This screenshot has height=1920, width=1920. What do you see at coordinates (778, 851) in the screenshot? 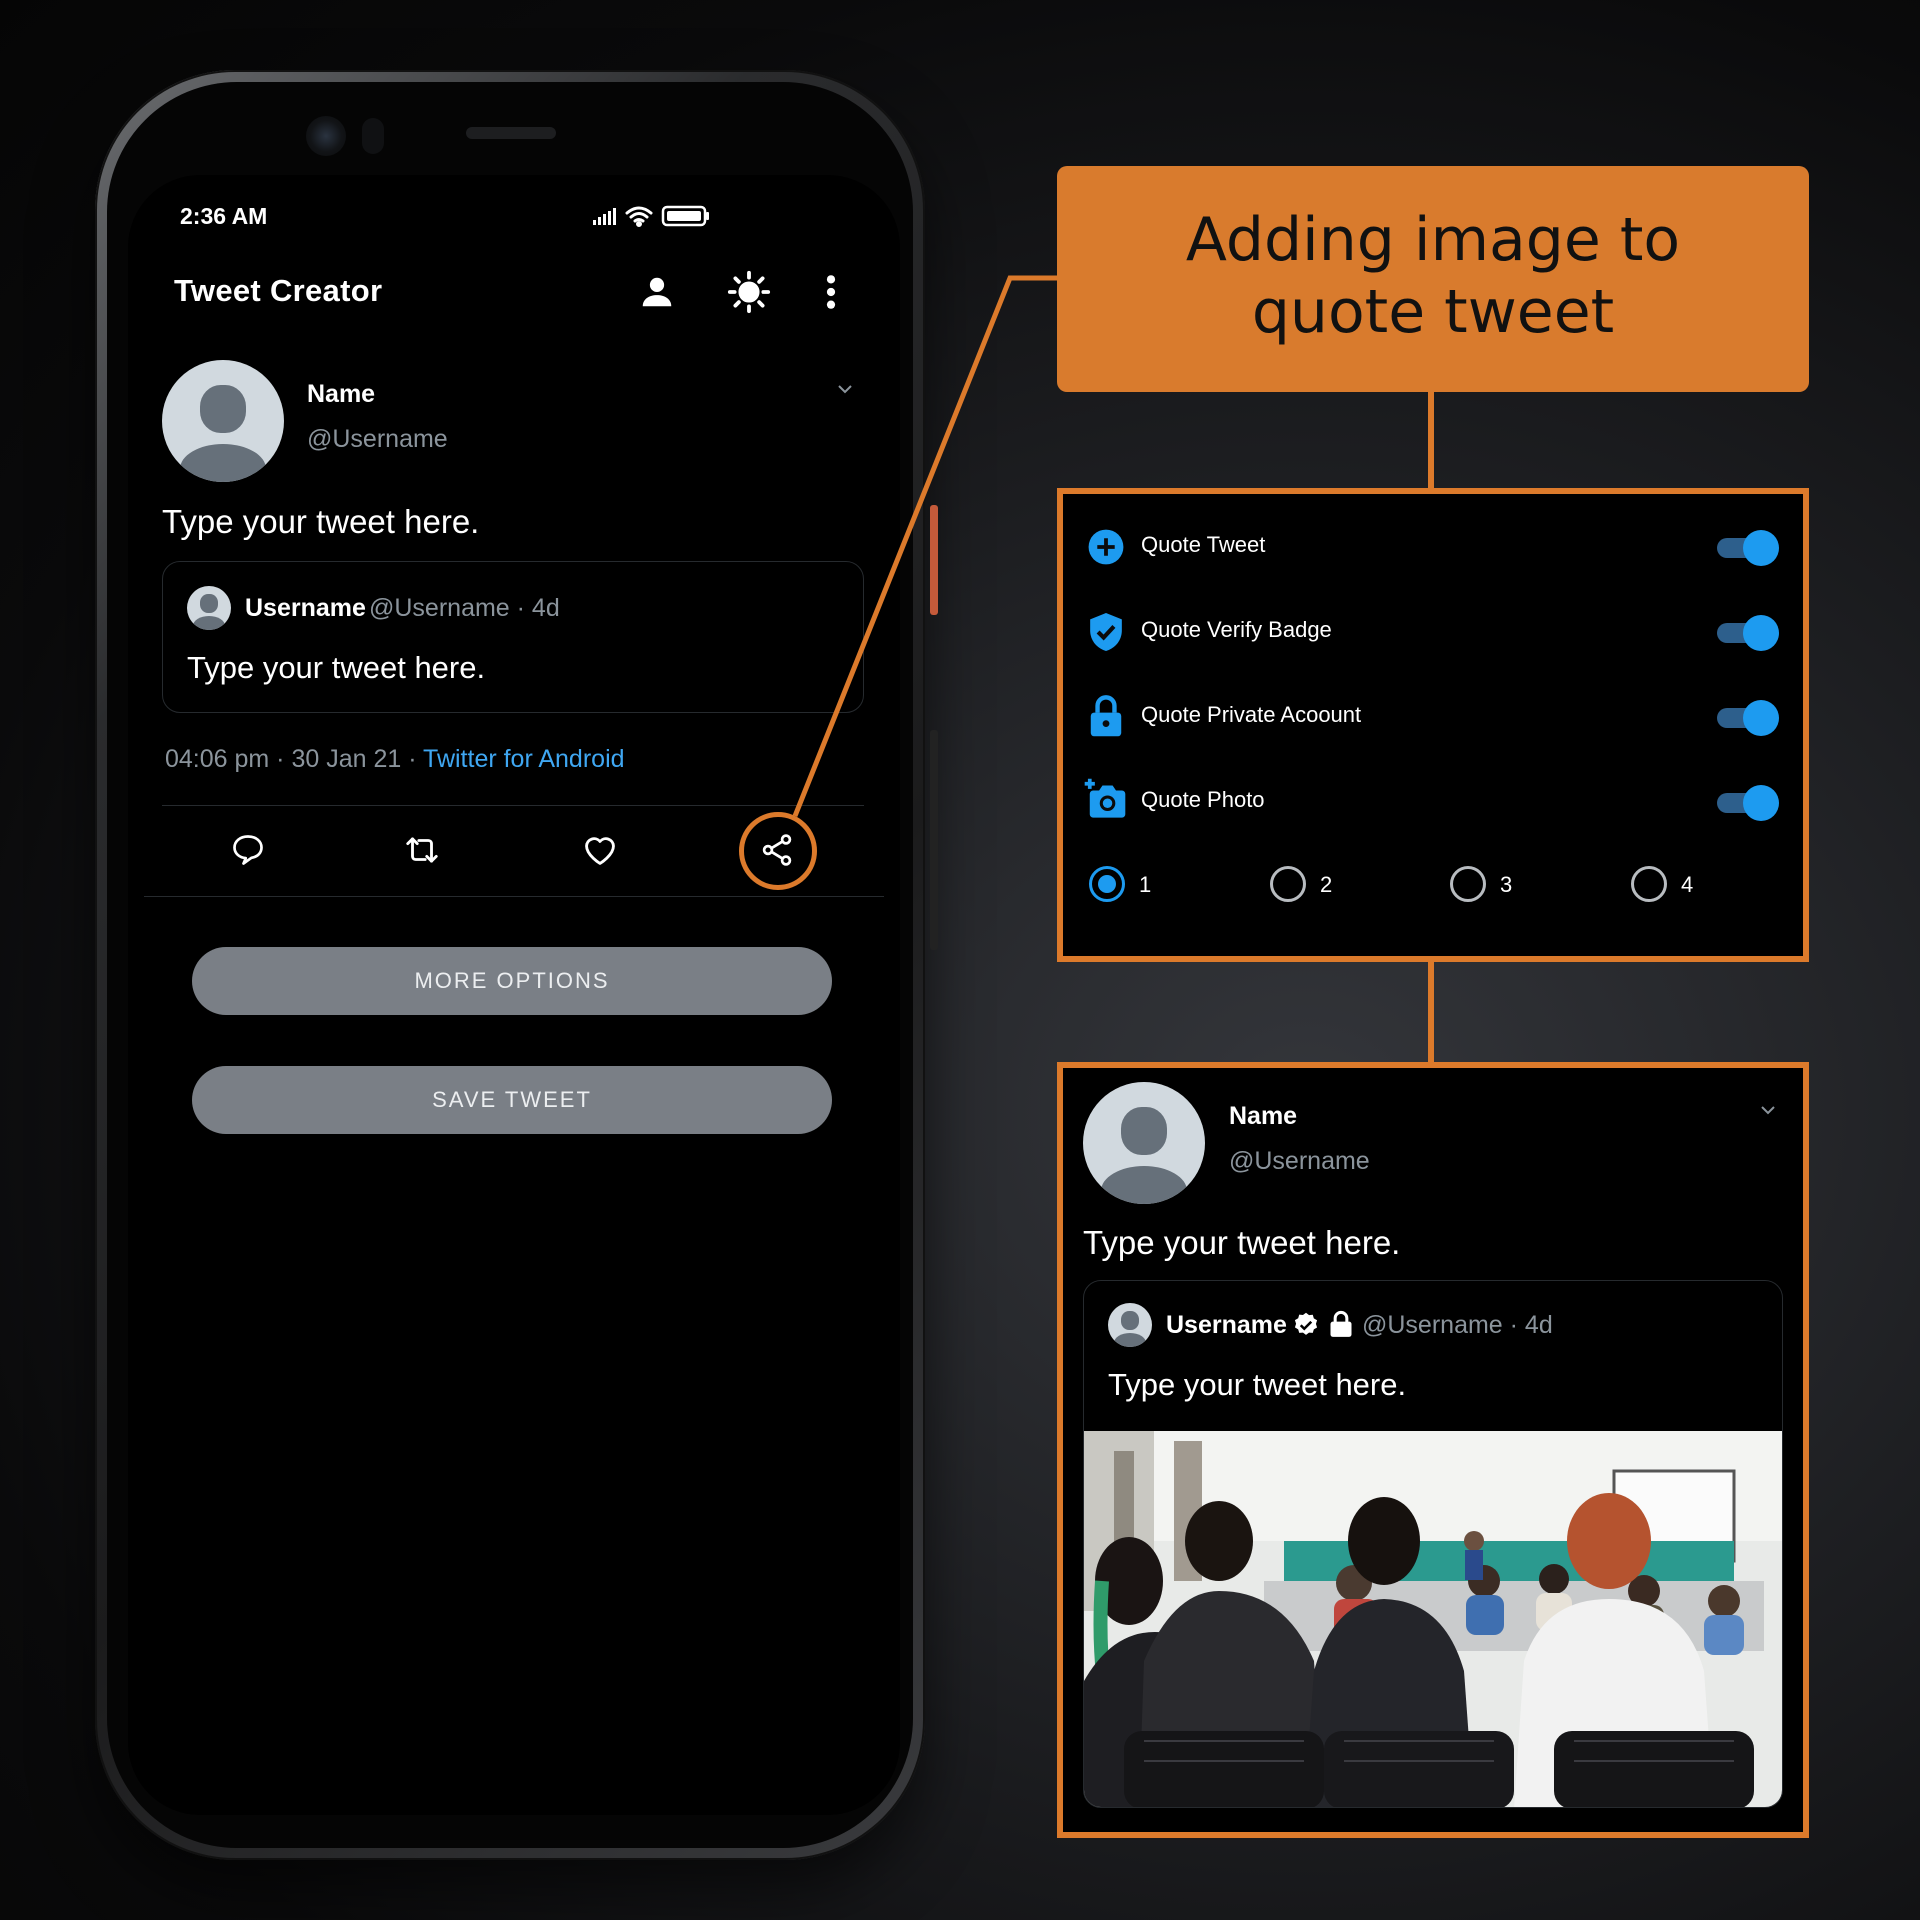
I see `share-highlight-ring` at bounding box center [778, 851].